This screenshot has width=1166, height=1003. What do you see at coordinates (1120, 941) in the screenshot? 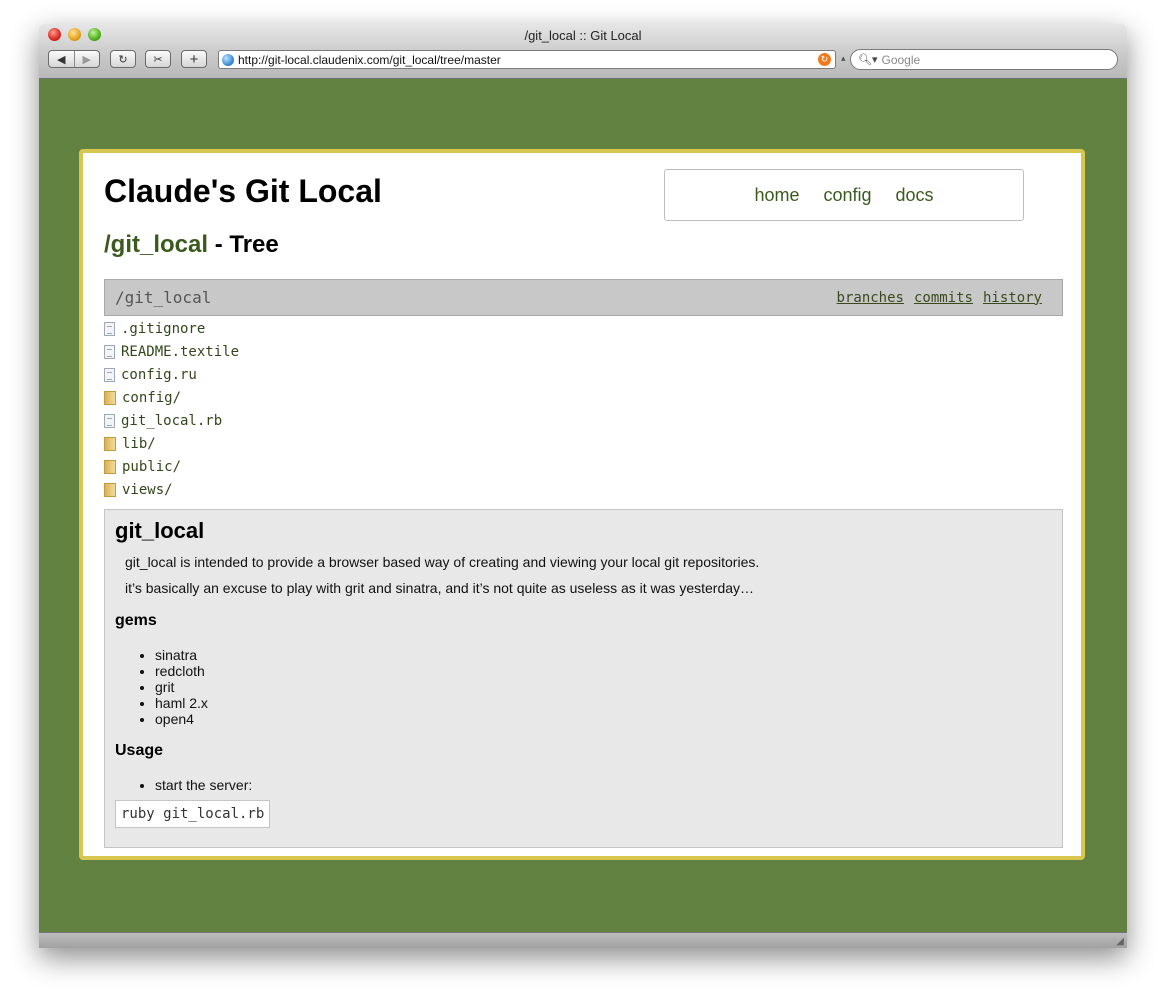
I see `resize-grip-icon: ◢` at bounding box center [1120, 941].